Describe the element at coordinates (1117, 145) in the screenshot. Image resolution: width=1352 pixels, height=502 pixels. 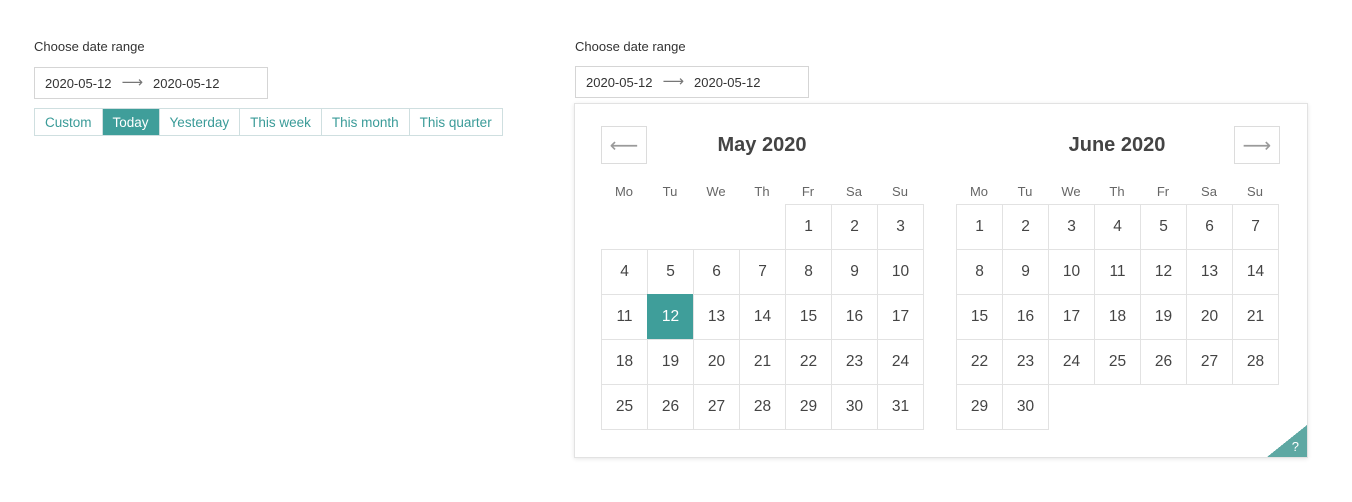
I see `month-title: June 2020` at that location.